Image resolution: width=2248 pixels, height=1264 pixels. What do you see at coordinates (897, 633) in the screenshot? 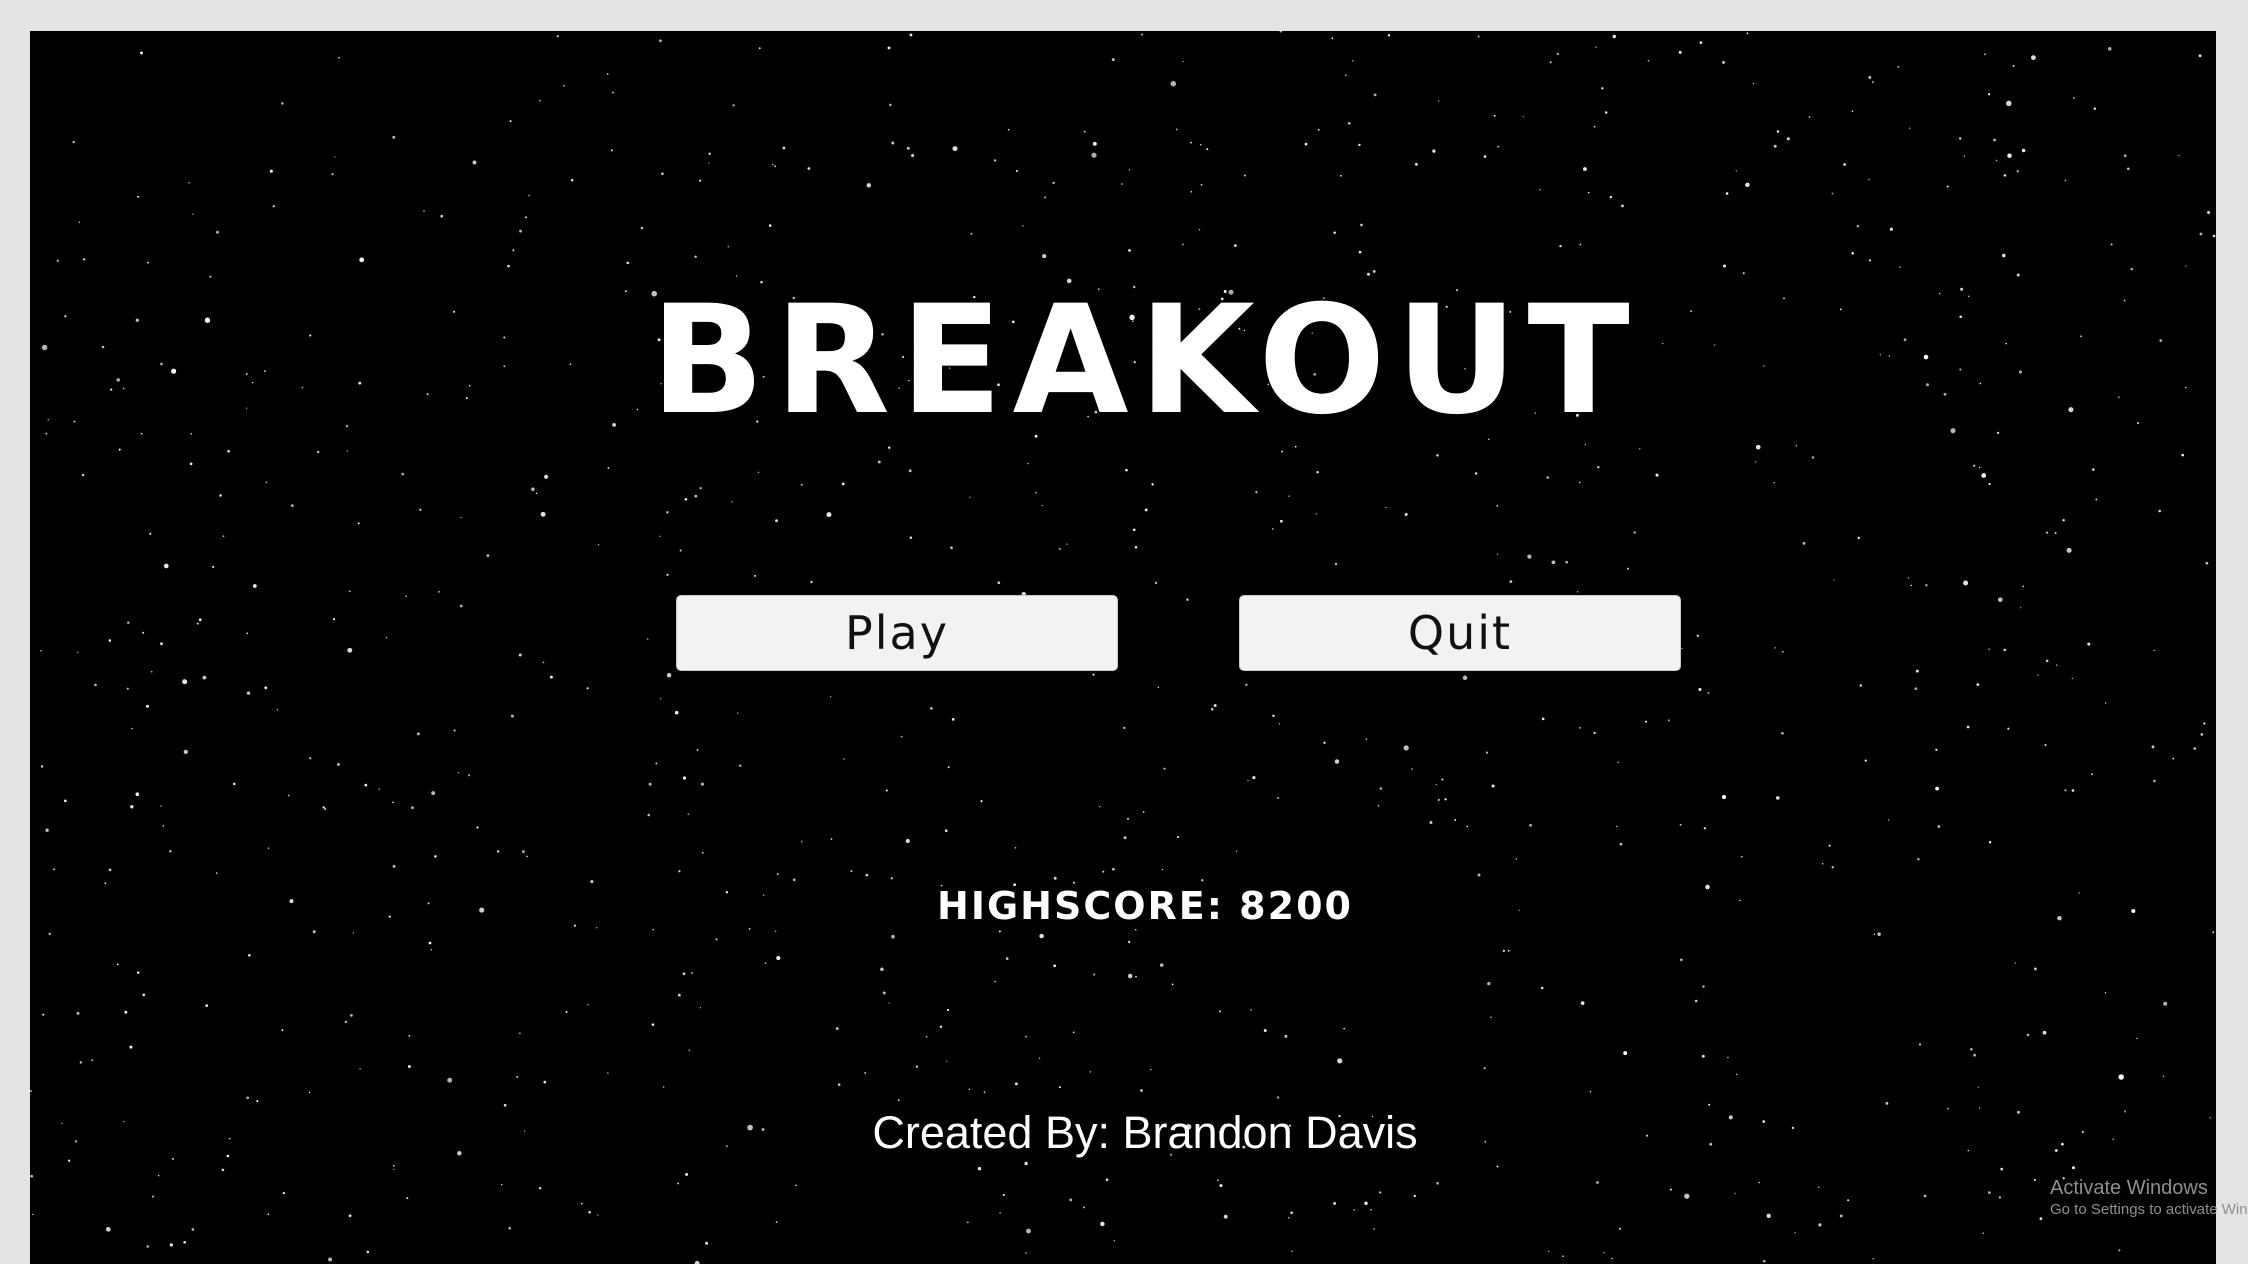
I see `play-button: Play` at bounding box center [897, 633].